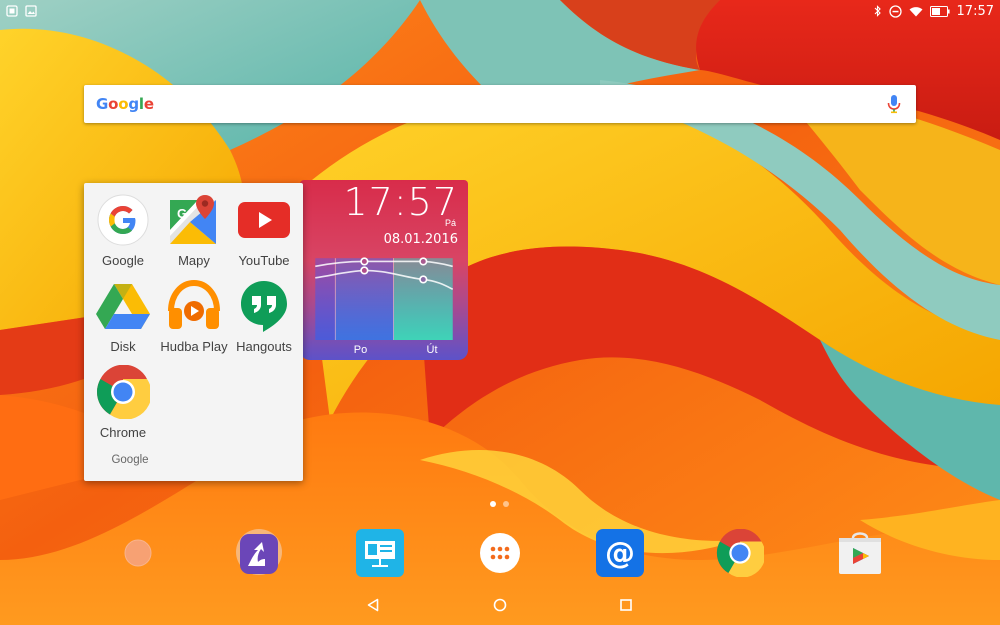 The image size is (1000, 625). What do you see at coordinates (21, 11) in the screenshot?
I see `status-left-icons` at bounding box center [21, 11].